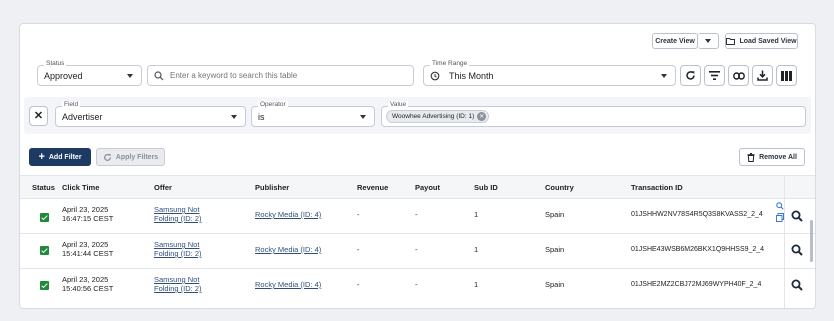 This screenshot has height=321, width=834. I want to click on remove-all-label: Remove All, so click(778, 157).